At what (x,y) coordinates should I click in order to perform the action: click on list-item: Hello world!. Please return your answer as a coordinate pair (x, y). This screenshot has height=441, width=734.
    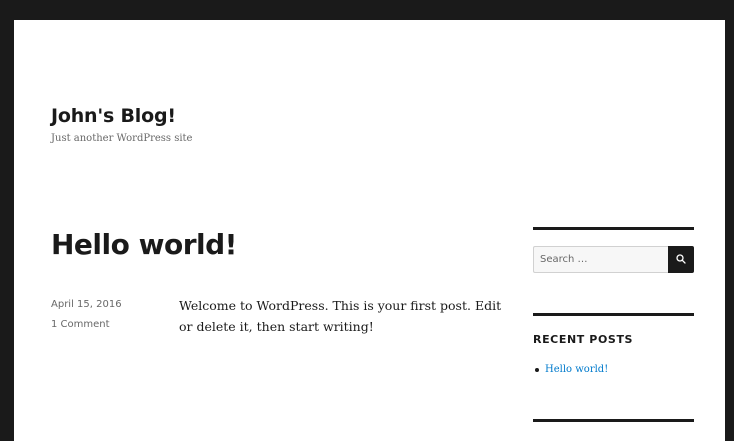
    Looking at the image, I should click on (570, 370).